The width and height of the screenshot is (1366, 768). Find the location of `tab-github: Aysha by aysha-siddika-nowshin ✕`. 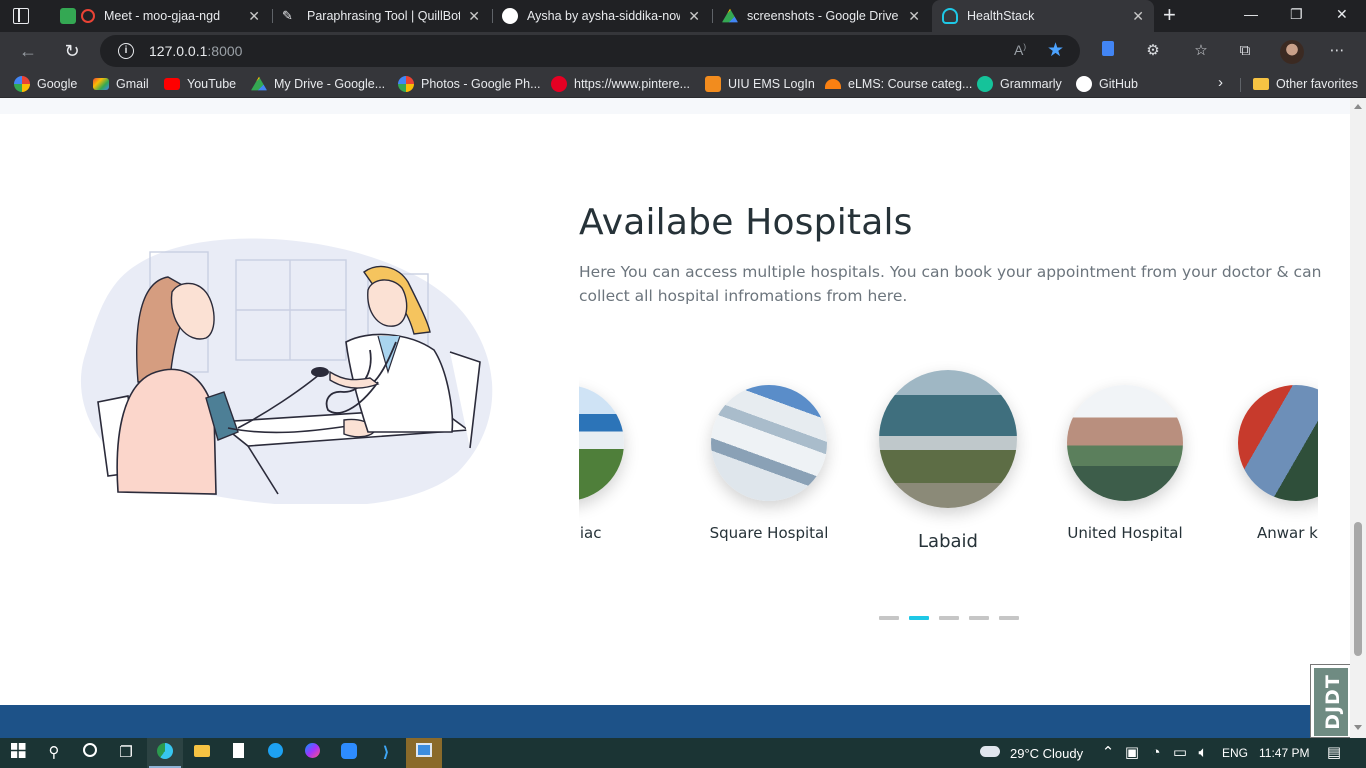

tab-github: Aysha by aysha-siddika-nowshin ✕ is located at coordinates (606, 16).